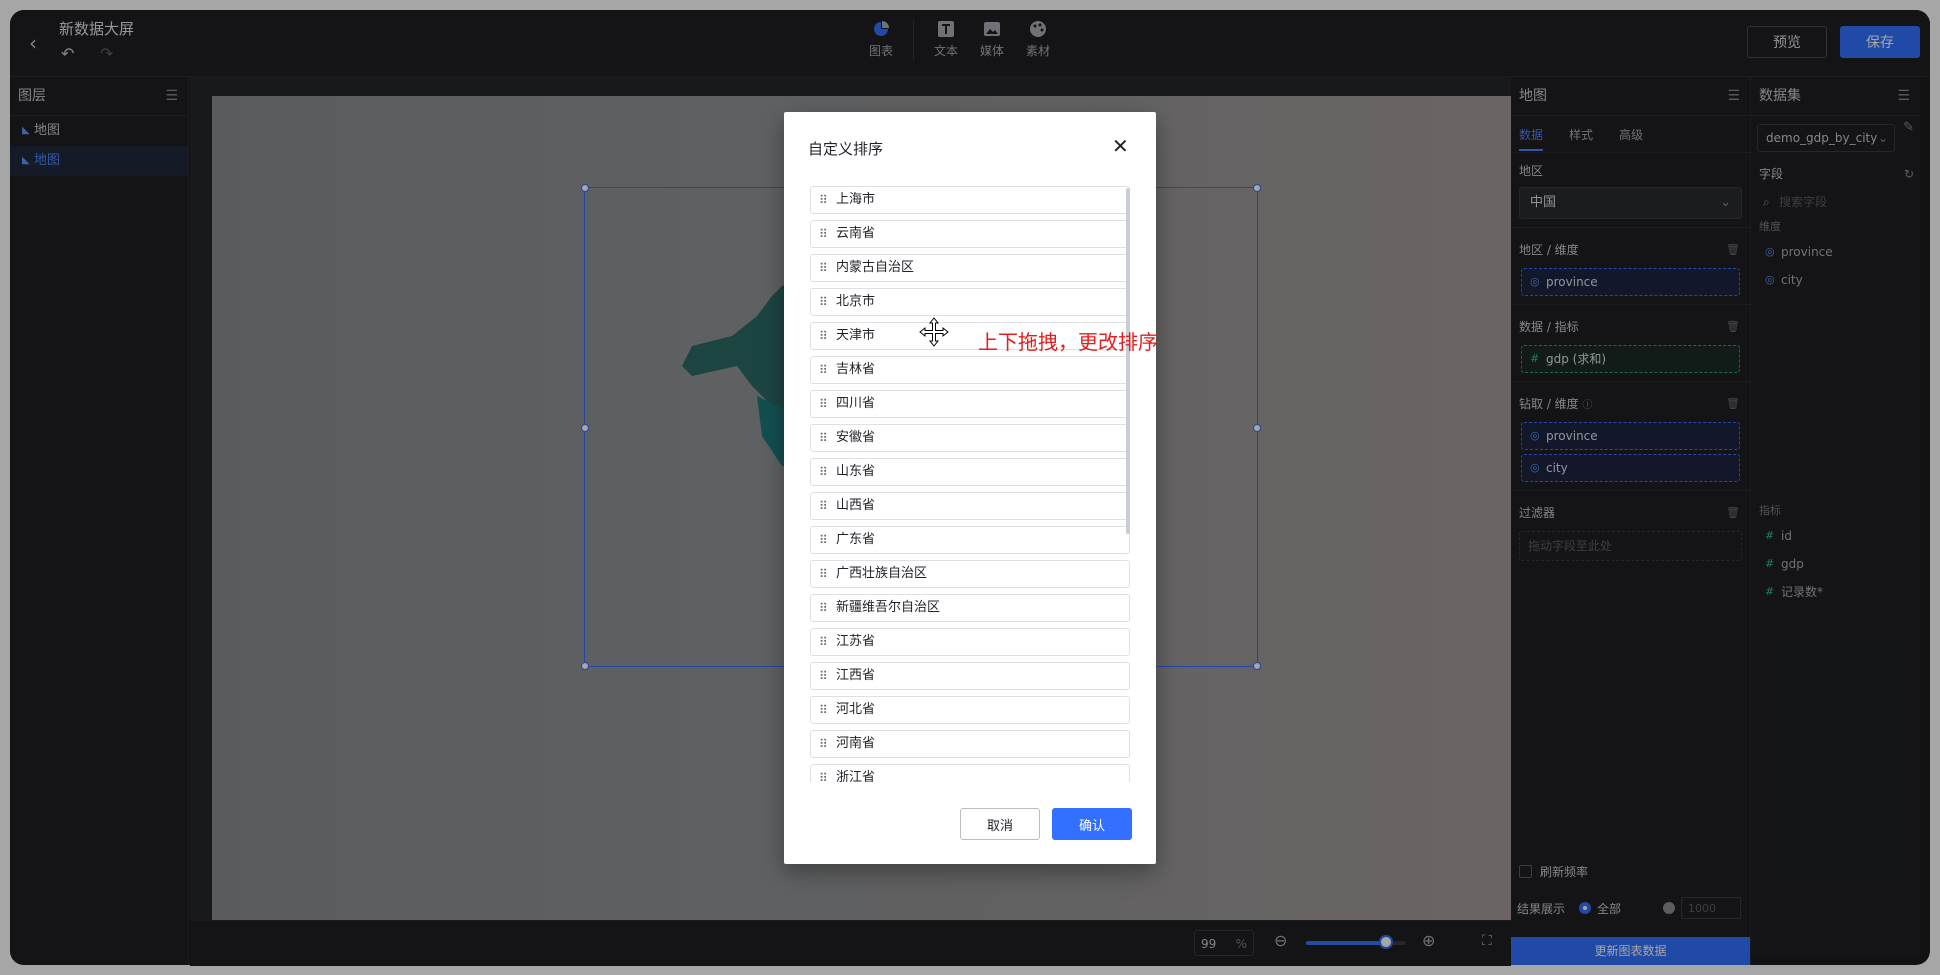 The image size is (1940, 975). Describe the element at coordinates (856, 437) in the screenshot. I see `sort-item-label: 安徽省` at that location.